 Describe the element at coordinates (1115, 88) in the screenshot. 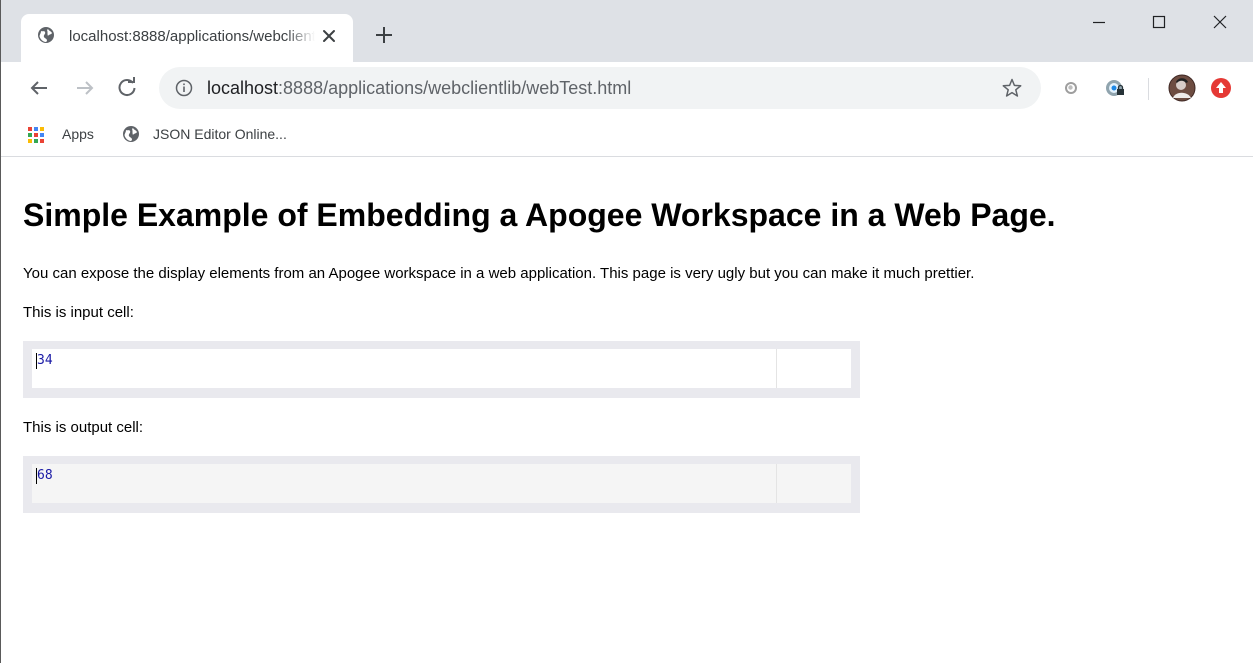

I see `extension-lock-icon` at that location.